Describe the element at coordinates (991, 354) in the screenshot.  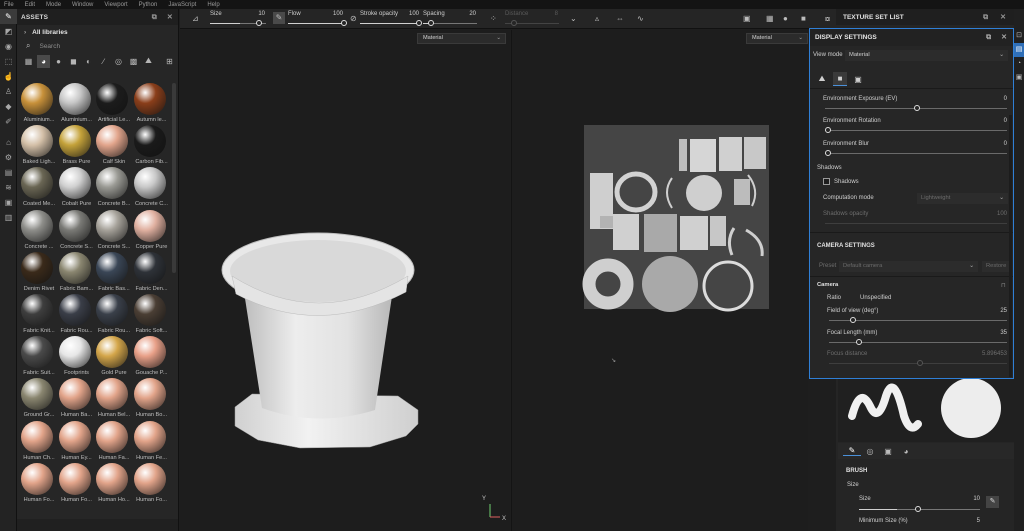
I see `focus-distance-value: 5.896453` at that location.